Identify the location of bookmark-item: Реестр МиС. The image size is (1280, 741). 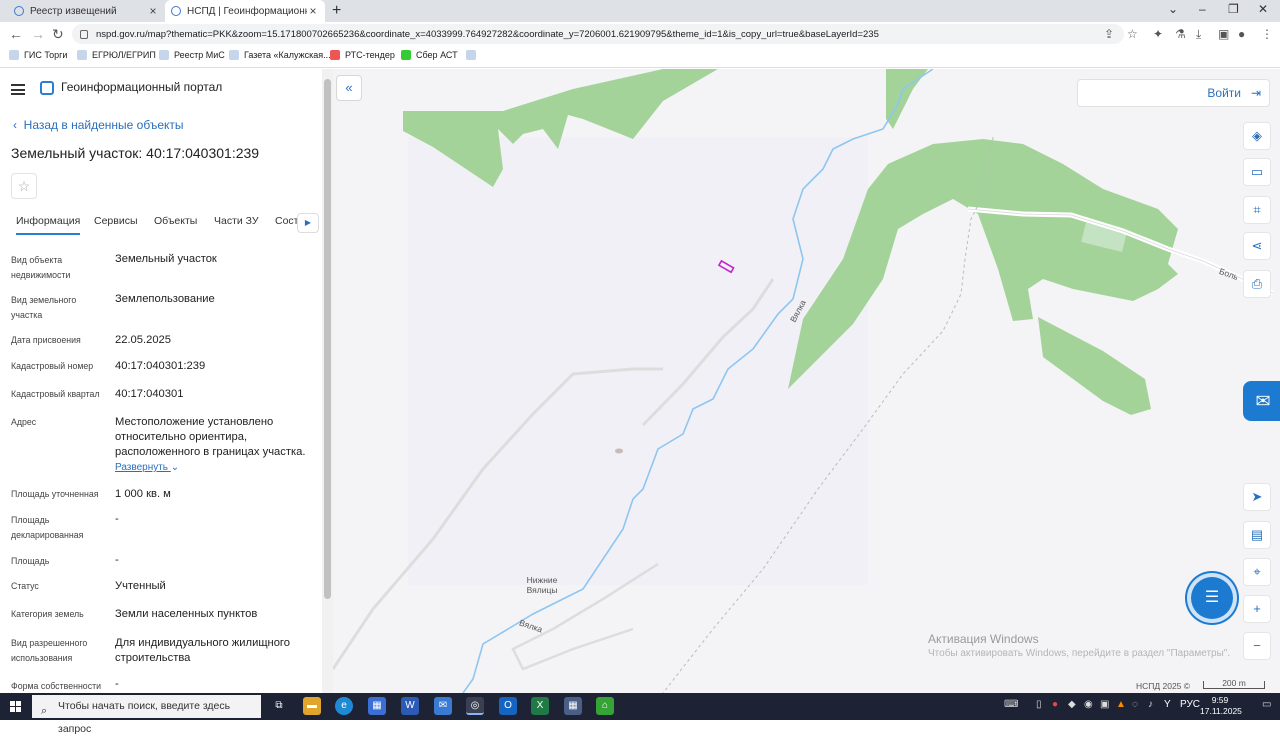
(192, 55).